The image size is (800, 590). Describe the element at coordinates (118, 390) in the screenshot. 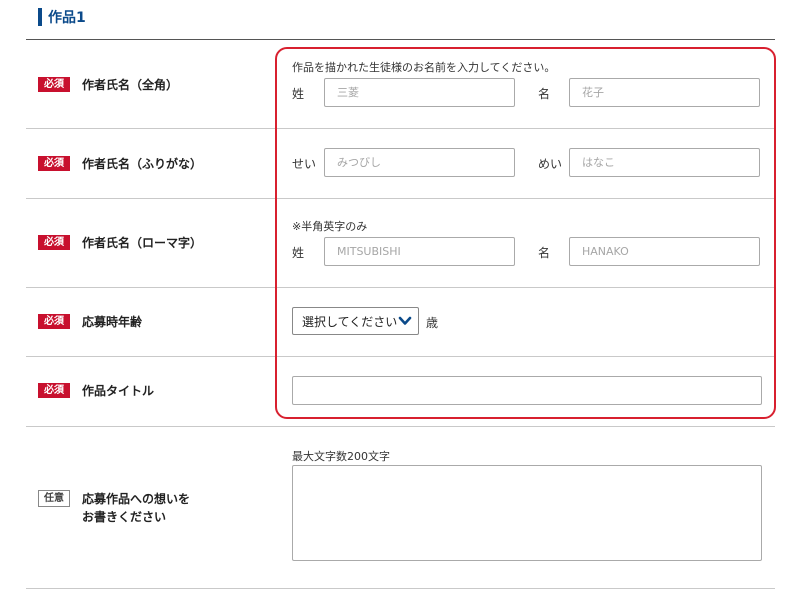

I see `label-text: 作品タイトル` at that location.